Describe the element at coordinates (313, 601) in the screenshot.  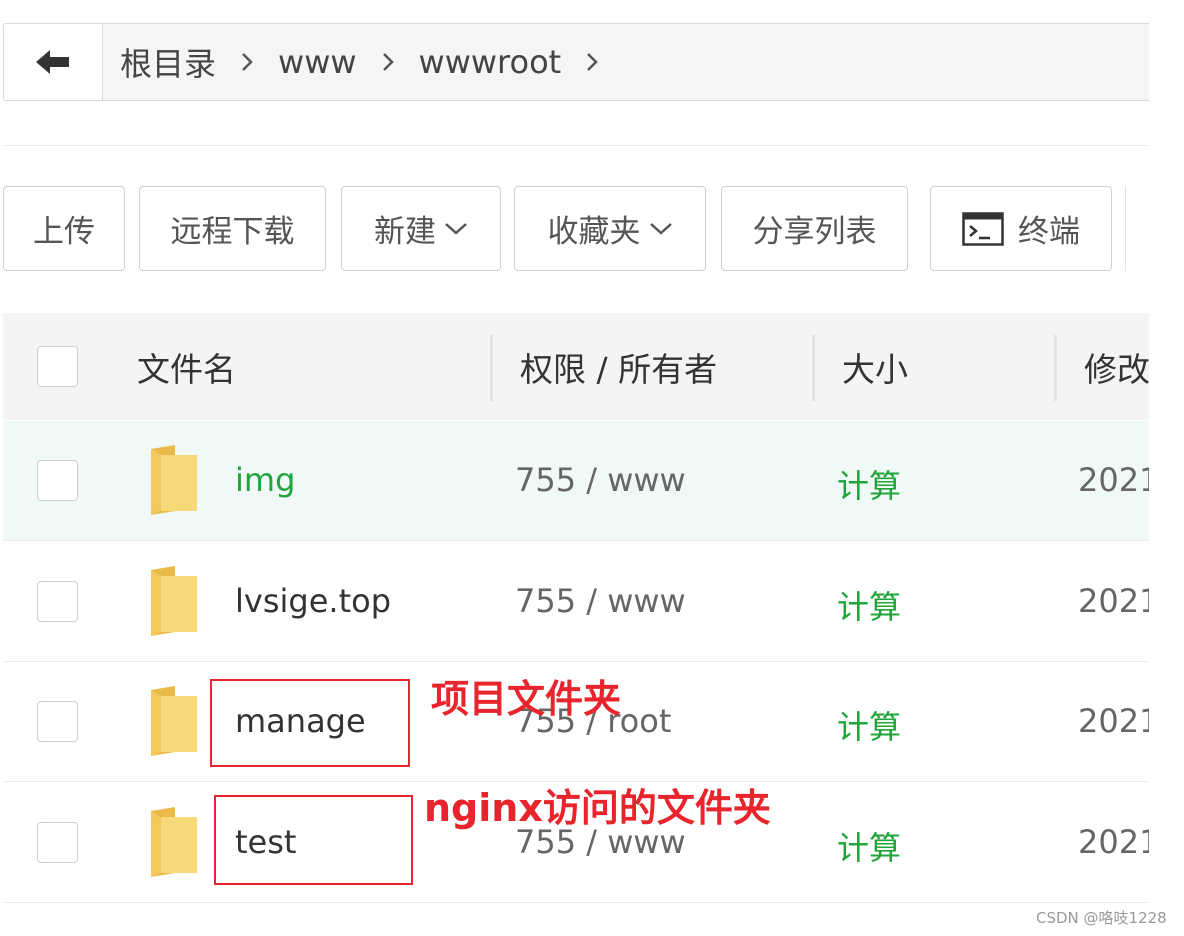
I see `file-name: lvsige.top` at that location.